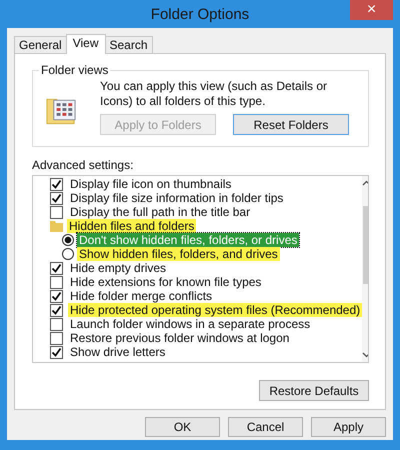  What do you see at coordinates (182, 427) in the screenshot?
I see `dialog-button: OK` at bounding box center [182, 427].